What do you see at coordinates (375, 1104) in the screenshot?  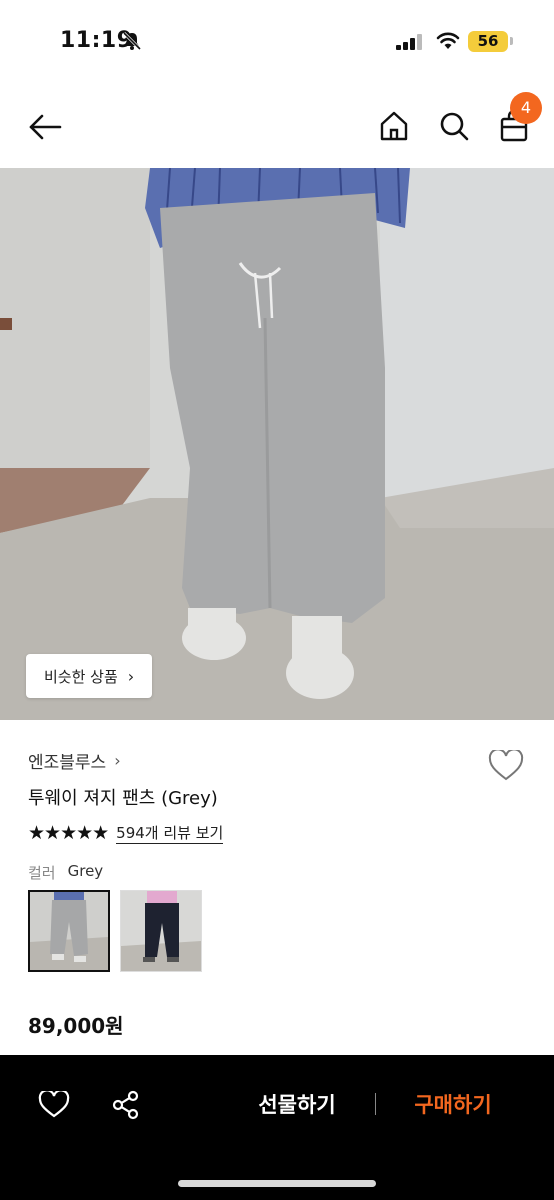 I see `button-divider` at bounding box center [375, 1104].